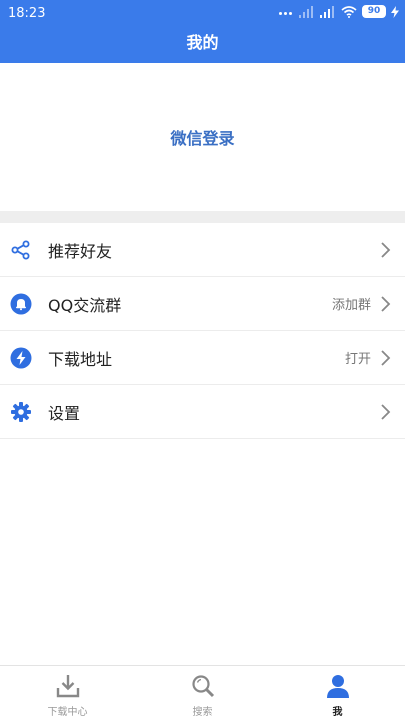 The image size is (405, 720). What do you see at coordinates (374, 11) in the screenshot?
I see `battery-indicator: 90` at bounding box center [374, 11].